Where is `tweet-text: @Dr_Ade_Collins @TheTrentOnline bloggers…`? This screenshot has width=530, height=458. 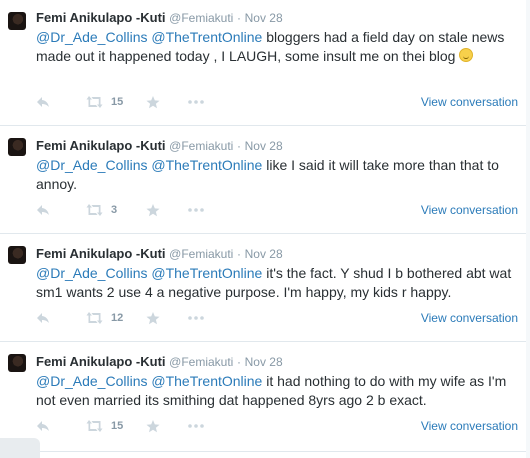
tweet-text: @Dr_Ade_Collins @TheTrentOnline bloggers… is located at coordinates (277, 47).